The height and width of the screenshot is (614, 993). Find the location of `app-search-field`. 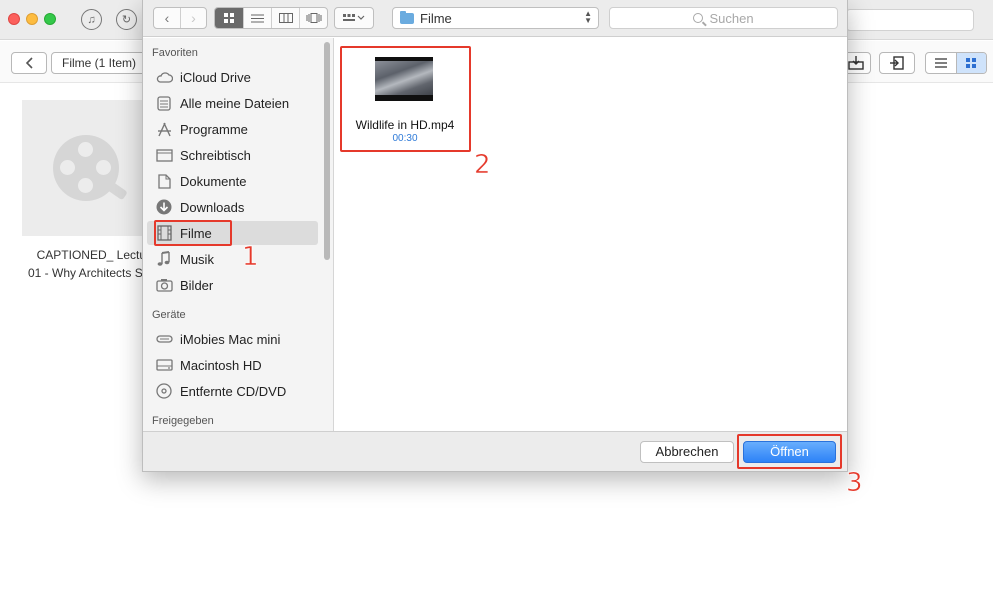

app-search-field is located at coordinates (910, 20).